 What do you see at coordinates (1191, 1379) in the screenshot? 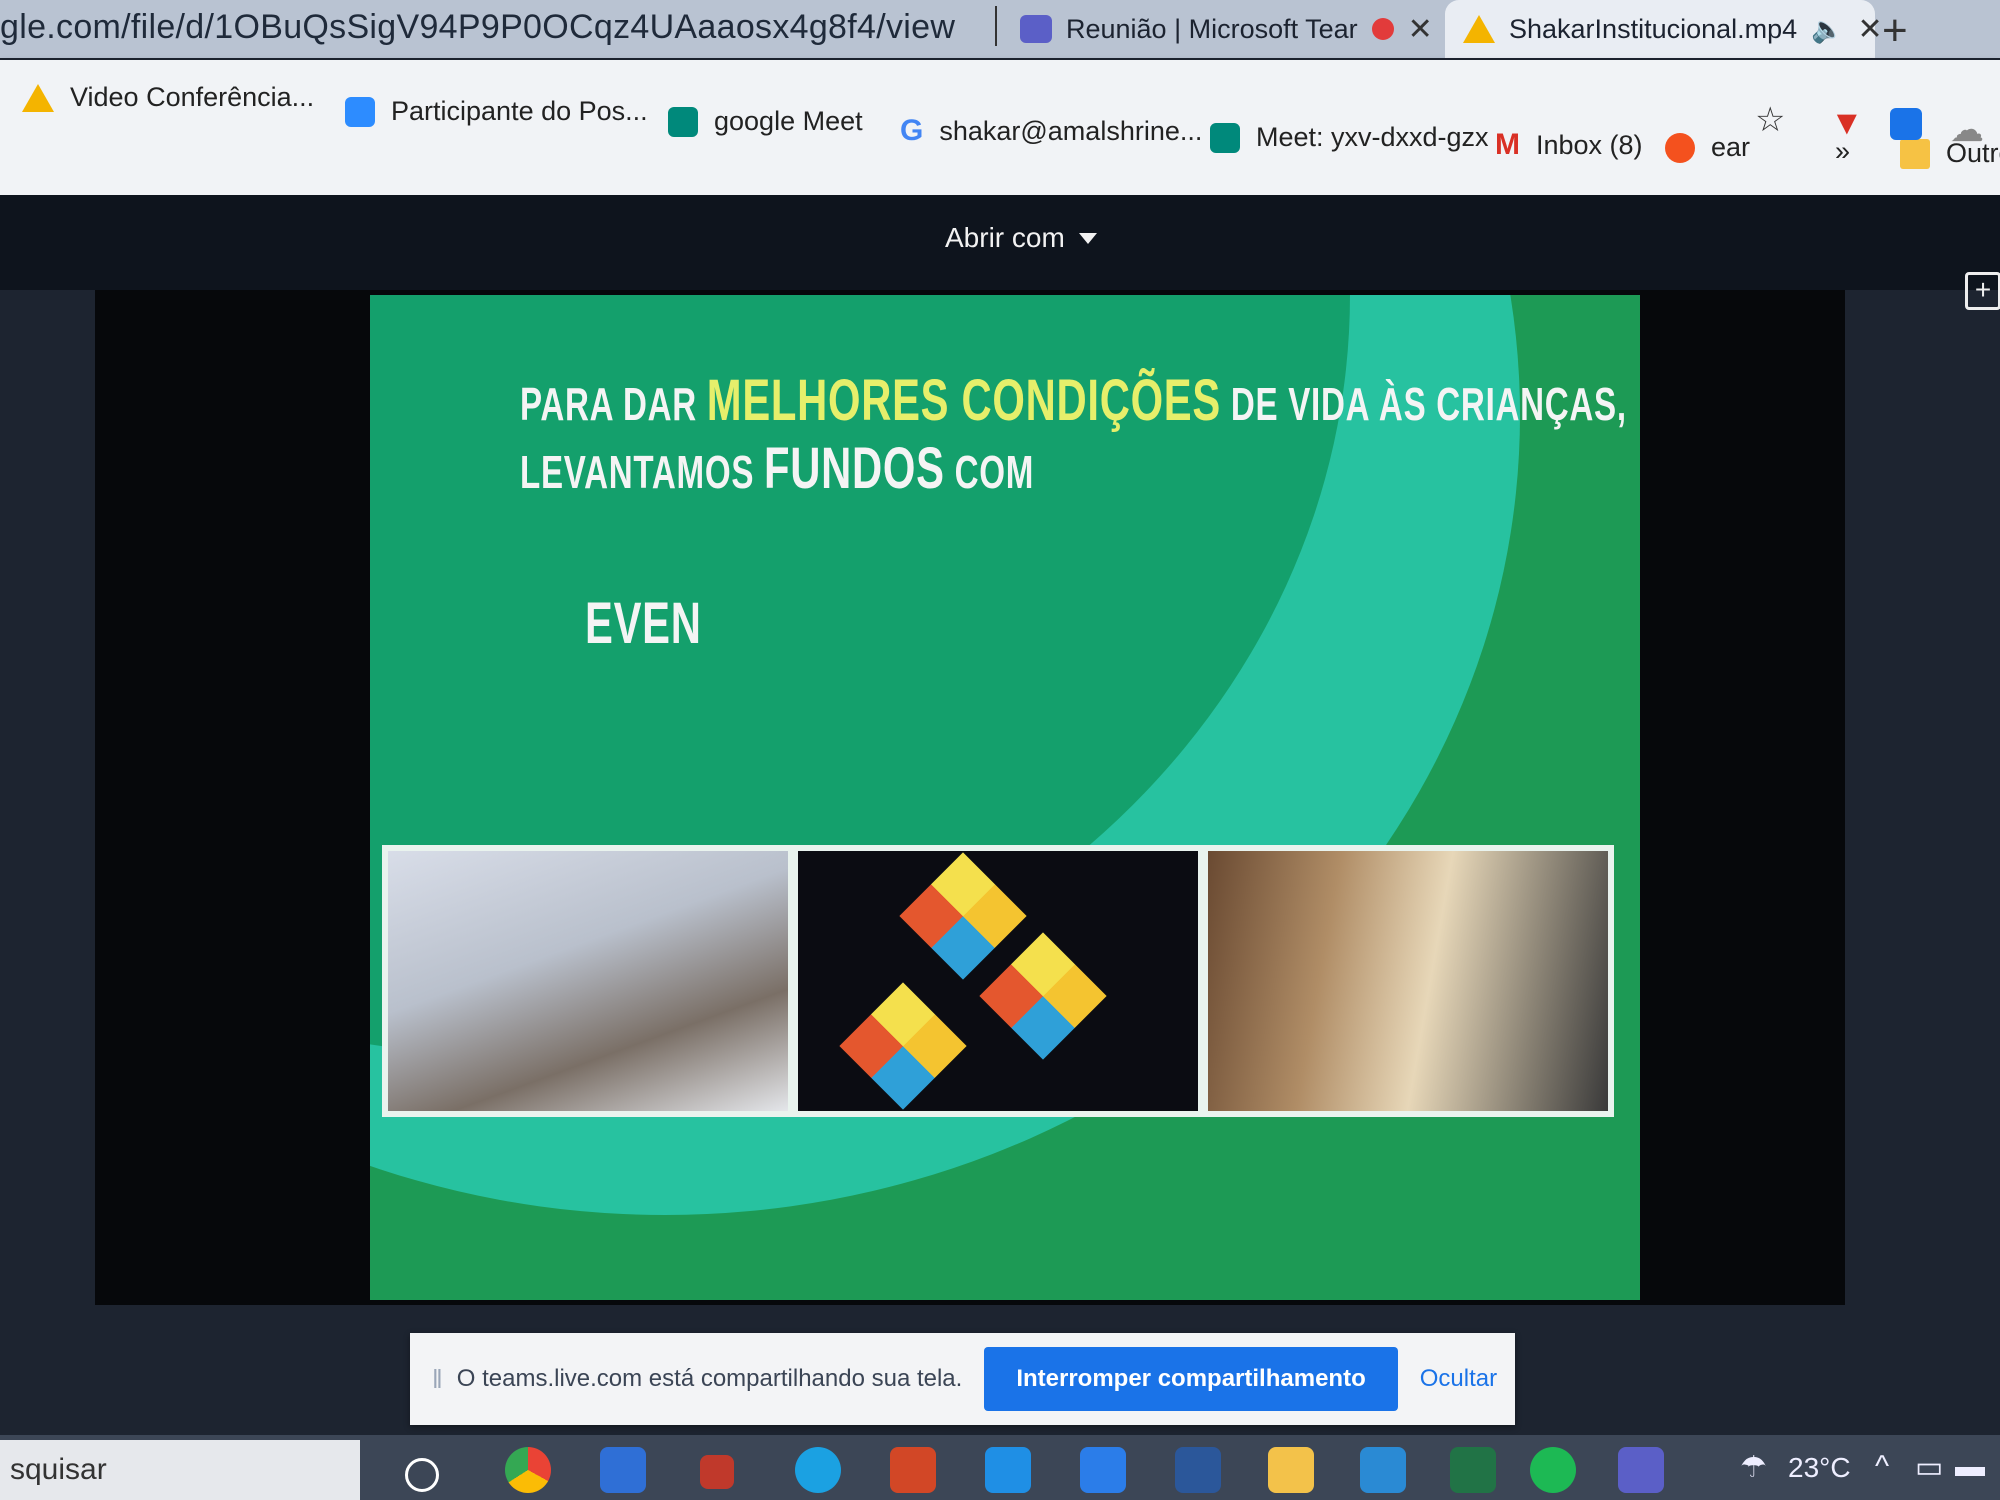
I see `stop-sharing-button: Interromper compartilhamento` at bounding box center [1191, 1379].